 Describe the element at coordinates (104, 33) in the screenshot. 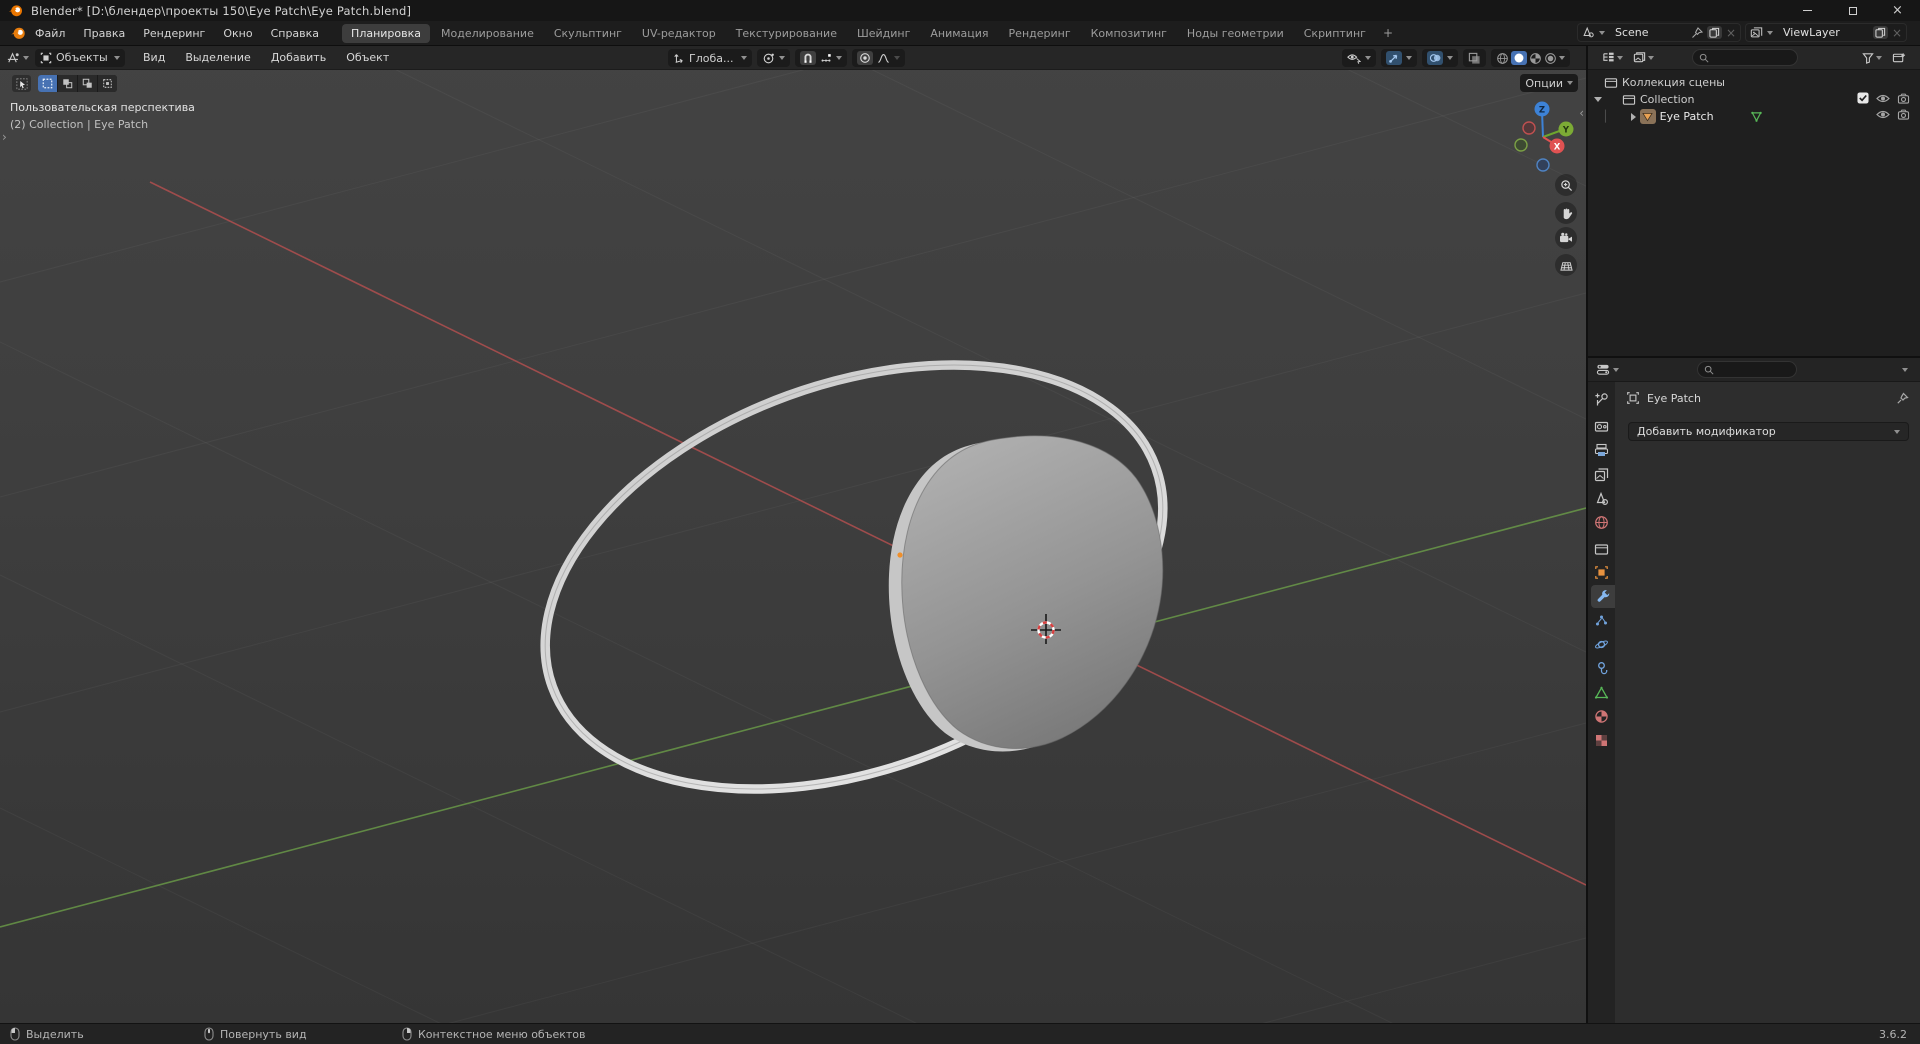

I see `menu-edit: Правка` at that location.